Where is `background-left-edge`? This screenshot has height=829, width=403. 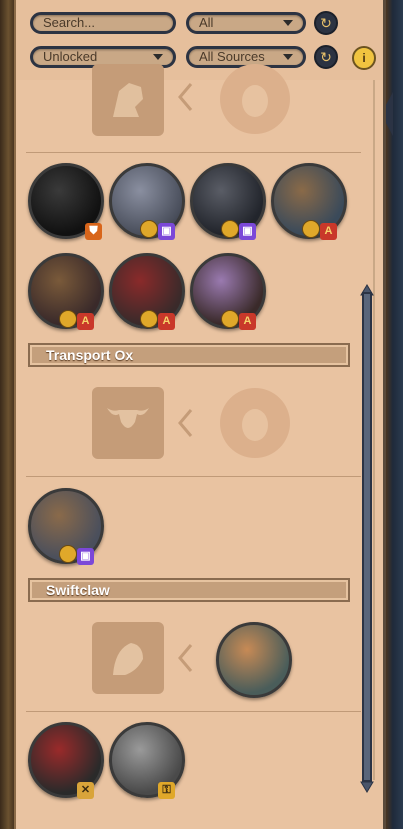
background-left-edge is located at coordinates (7, 414).